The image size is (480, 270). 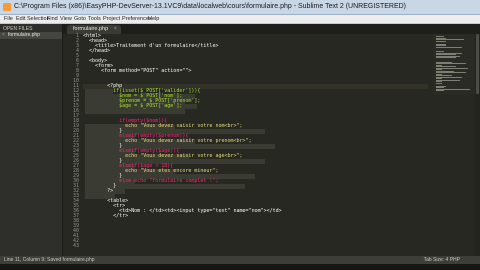 What do you see at coordinates (75, 246) in the screenshot?
I see `line-number: 43` at bounding box center [75, 246].